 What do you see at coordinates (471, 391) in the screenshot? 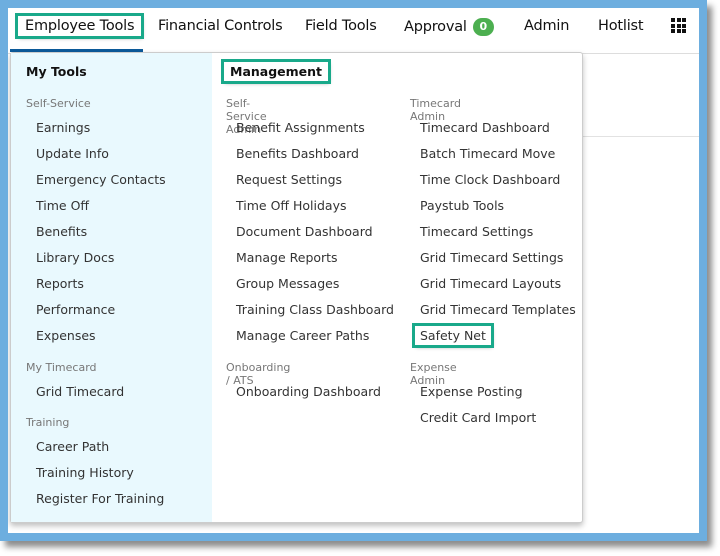
I see `menu-item-expense-posting: Expense Posting` at bounding box center [471, 391].